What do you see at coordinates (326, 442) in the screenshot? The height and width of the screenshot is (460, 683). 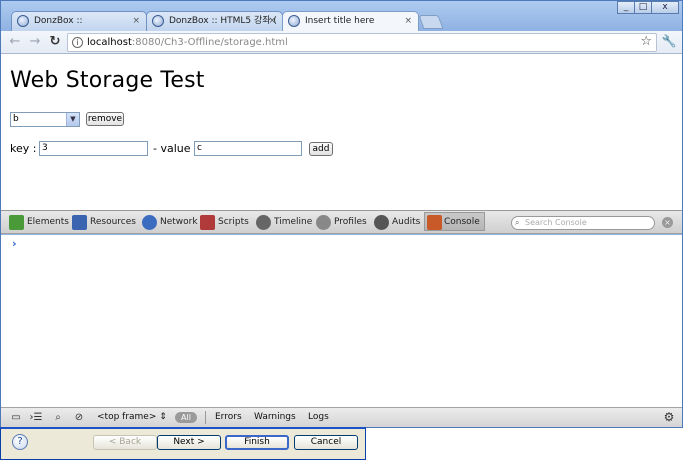 I see `cancel-button: Cancel` at bounding box center [326, 442].